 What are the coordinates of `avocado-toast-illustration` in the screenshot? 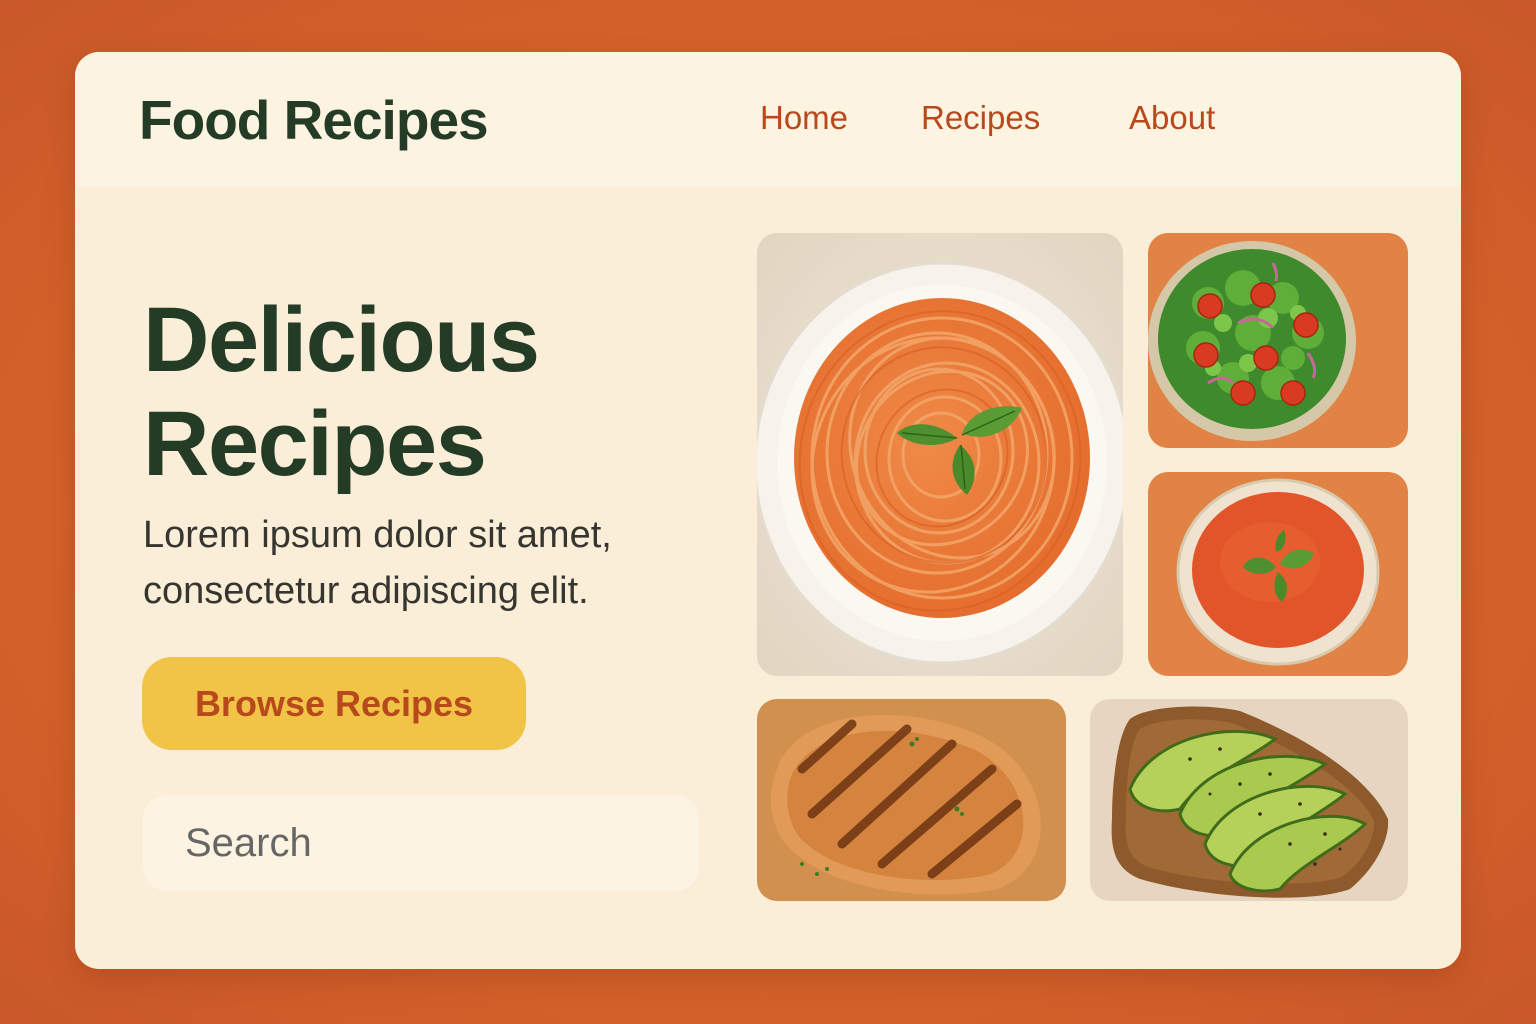 It's located at (1249, 800).